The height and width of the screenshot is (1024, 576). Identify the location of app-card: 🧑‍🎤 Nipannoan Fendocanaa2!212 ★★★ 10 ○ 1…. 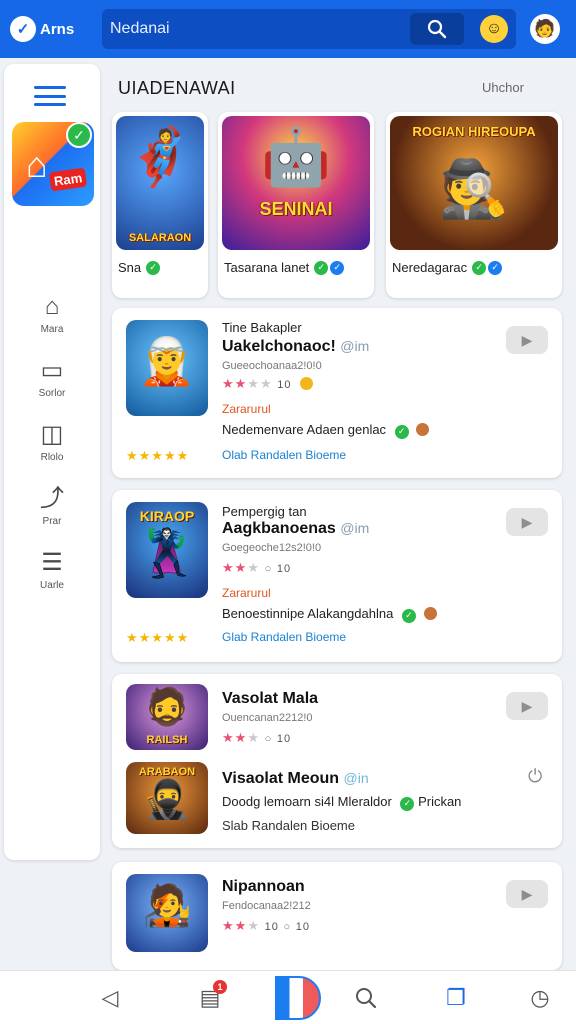
(337, 916).